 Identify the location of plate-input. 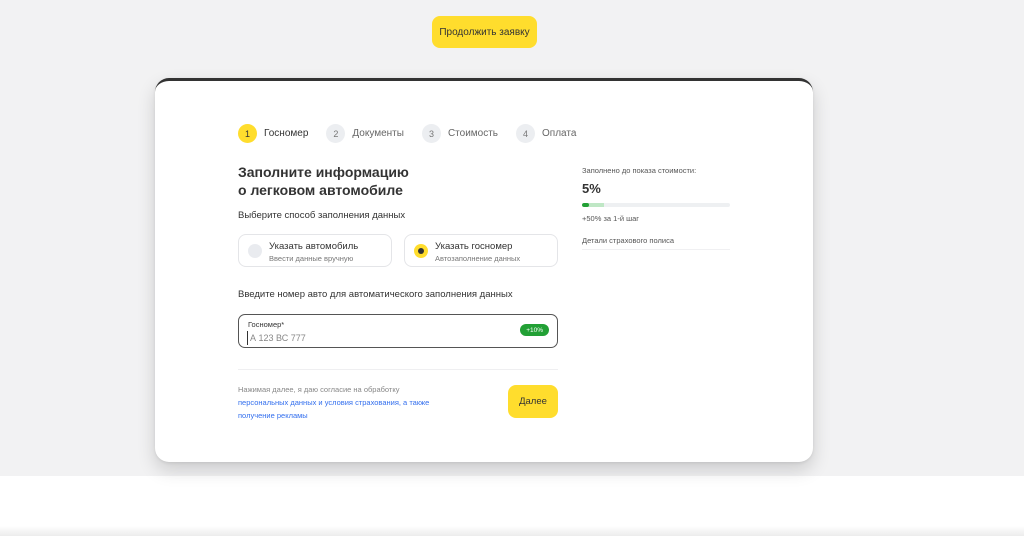
(368, 338).